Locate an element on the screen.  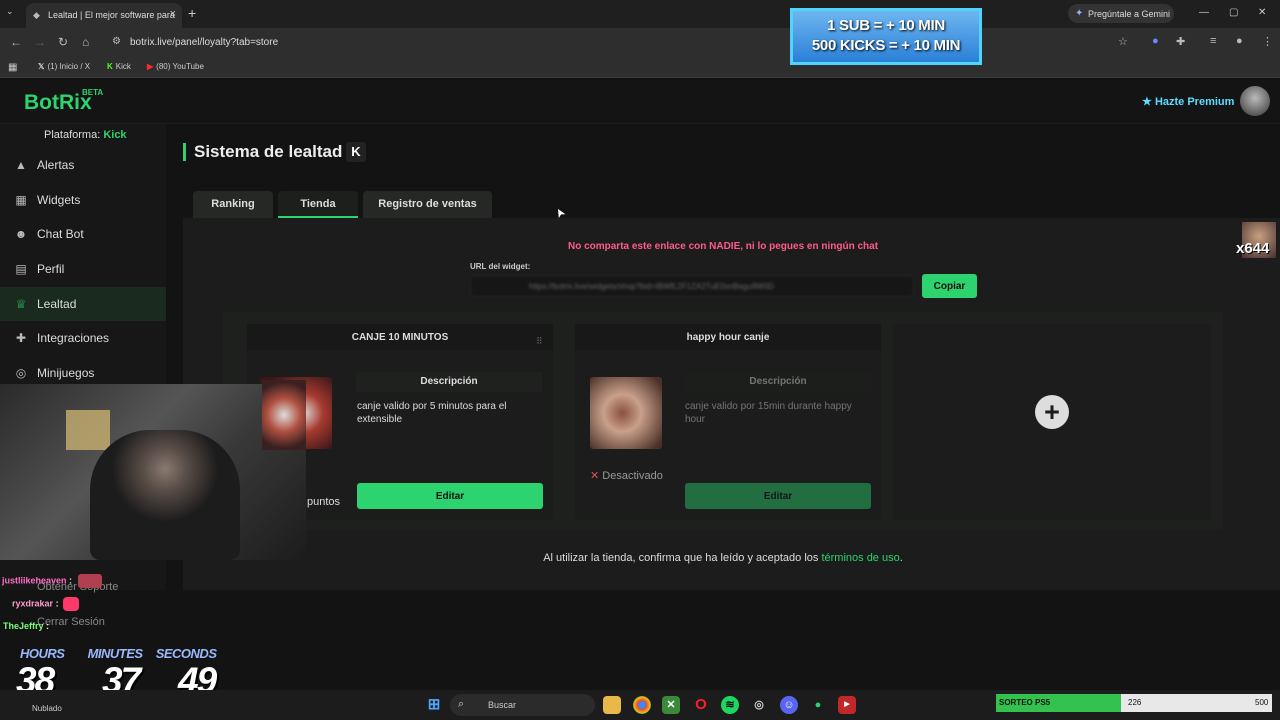
timer-labels: HOURS MINUTES SECONDS is located at coordinates (118, 653).